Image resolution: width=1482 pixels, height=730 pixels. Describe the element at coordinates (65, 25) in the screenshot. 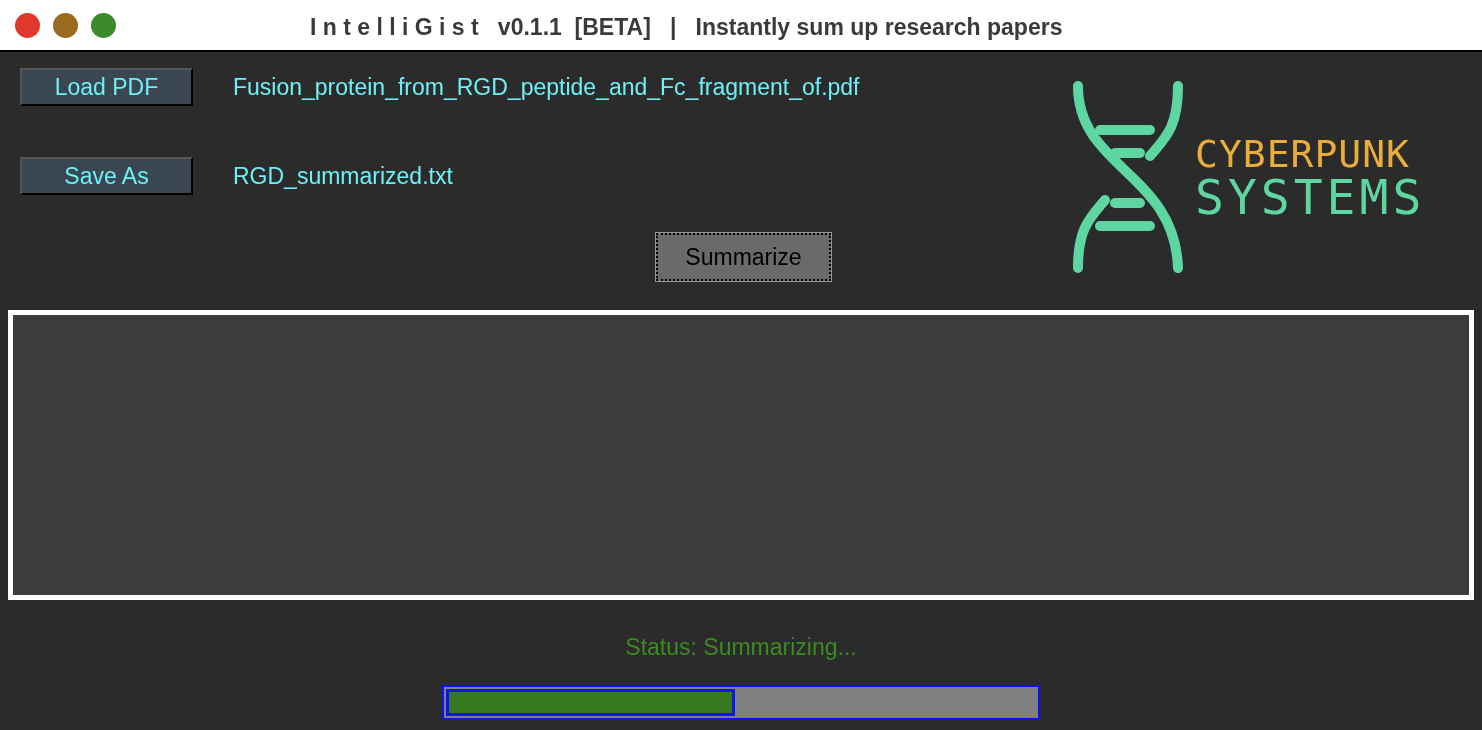

I see `minimize-icon` at that location.